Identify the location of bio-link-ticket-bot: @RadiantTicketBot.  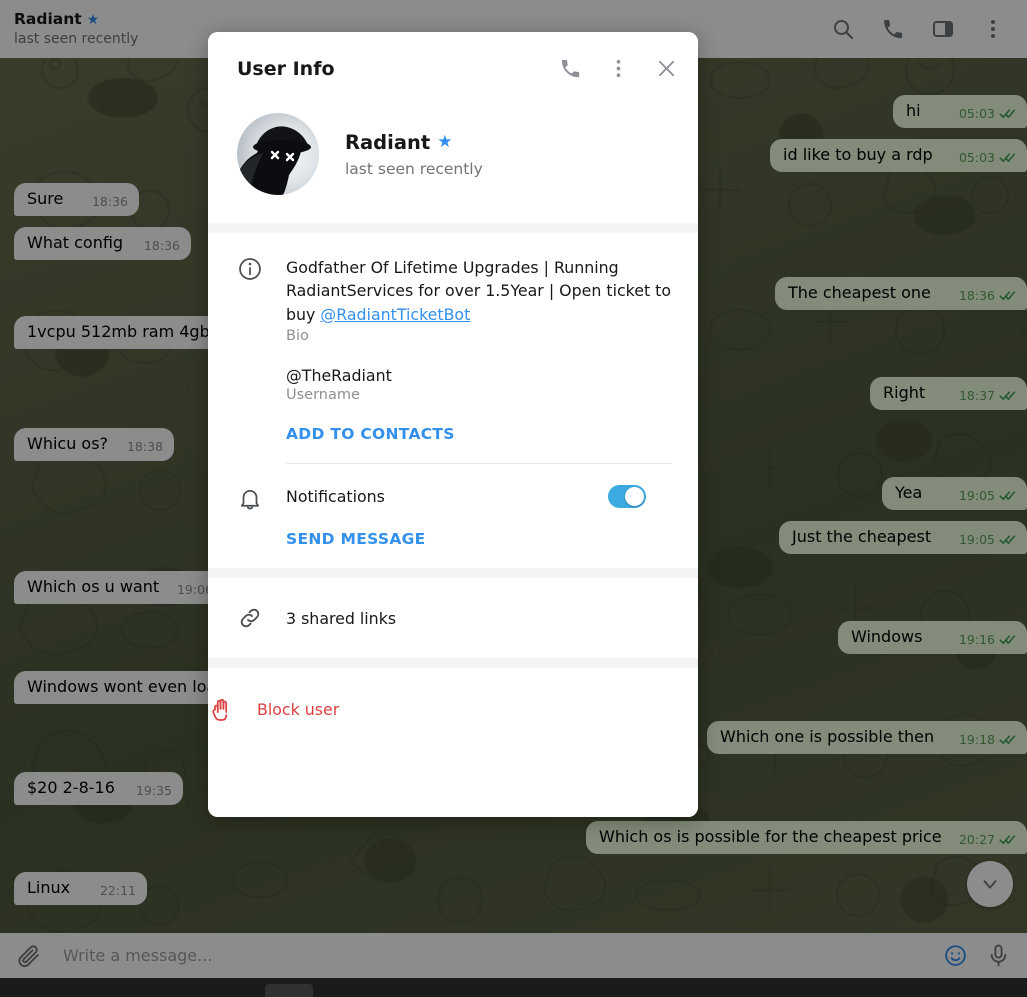
(395, 314).